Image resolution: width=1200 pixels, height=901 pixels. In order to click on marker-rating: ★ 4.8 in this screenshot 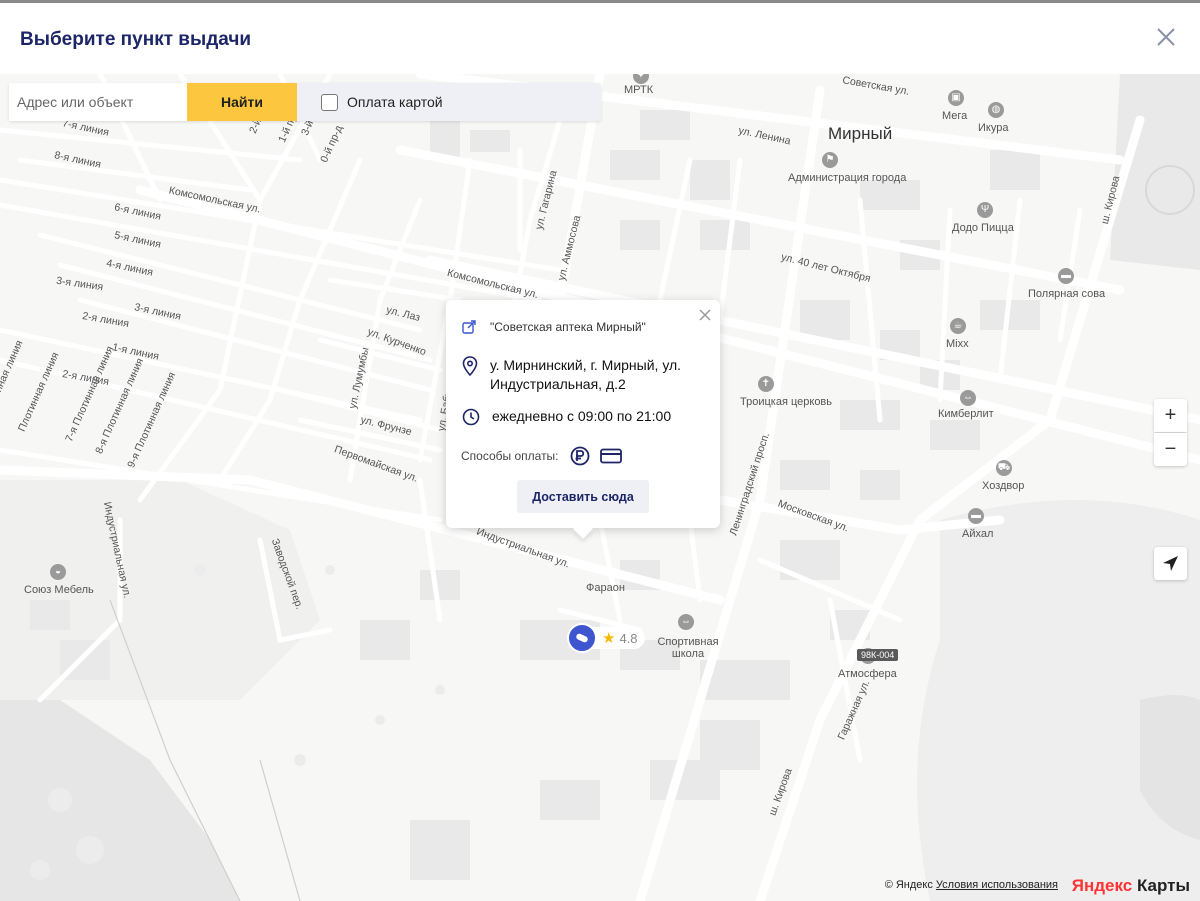, I will do `click(618, 638)`.